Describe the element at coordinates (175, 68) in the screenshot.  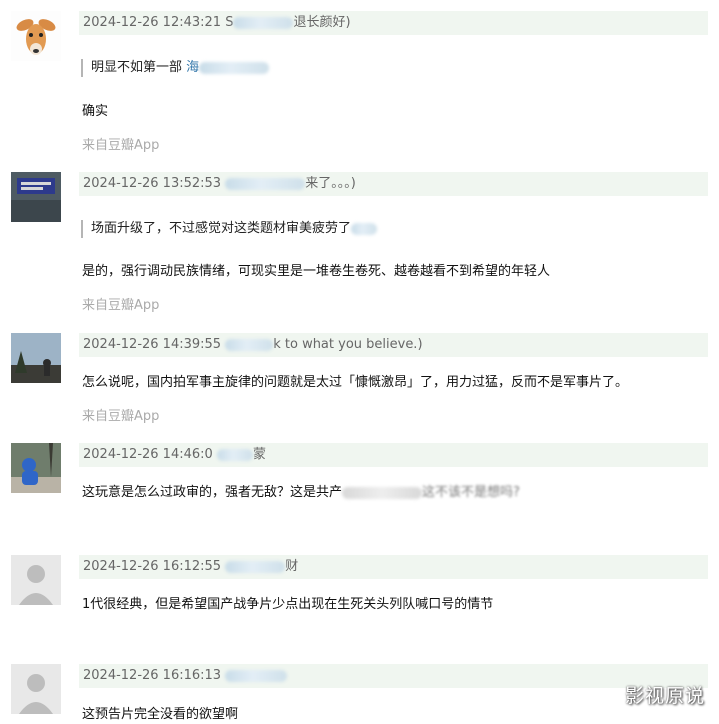
I see `quoted-text: 明显不如第一部 海` at that location.